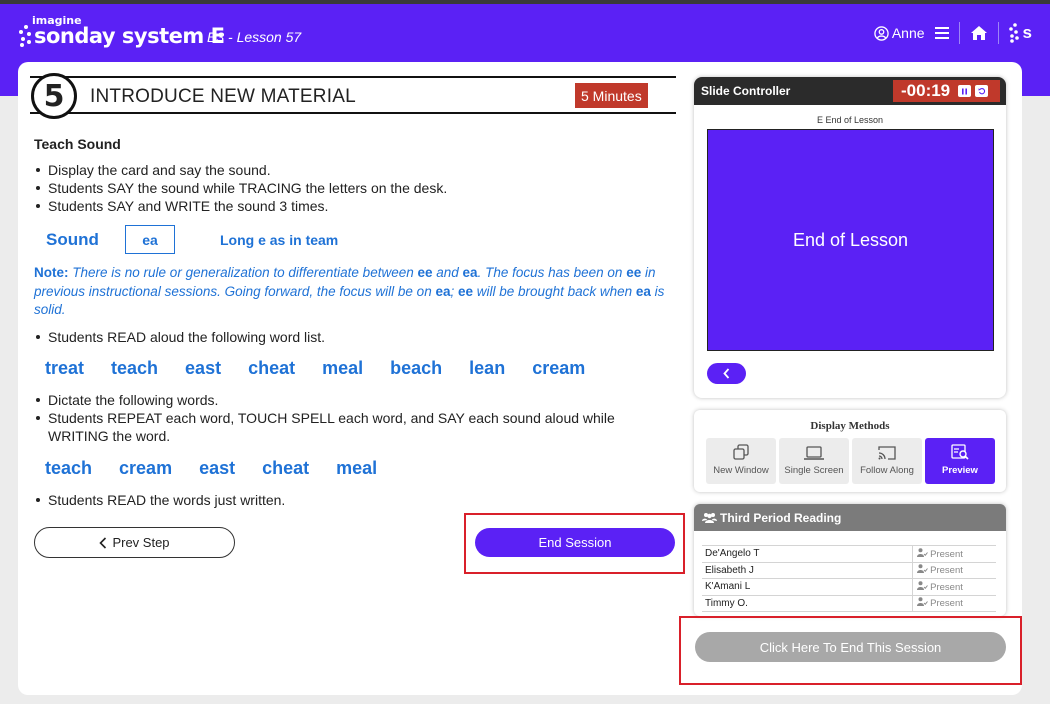 The image size is (1050, 704). I want to click on user-menu: Anne, so click(899, 33).